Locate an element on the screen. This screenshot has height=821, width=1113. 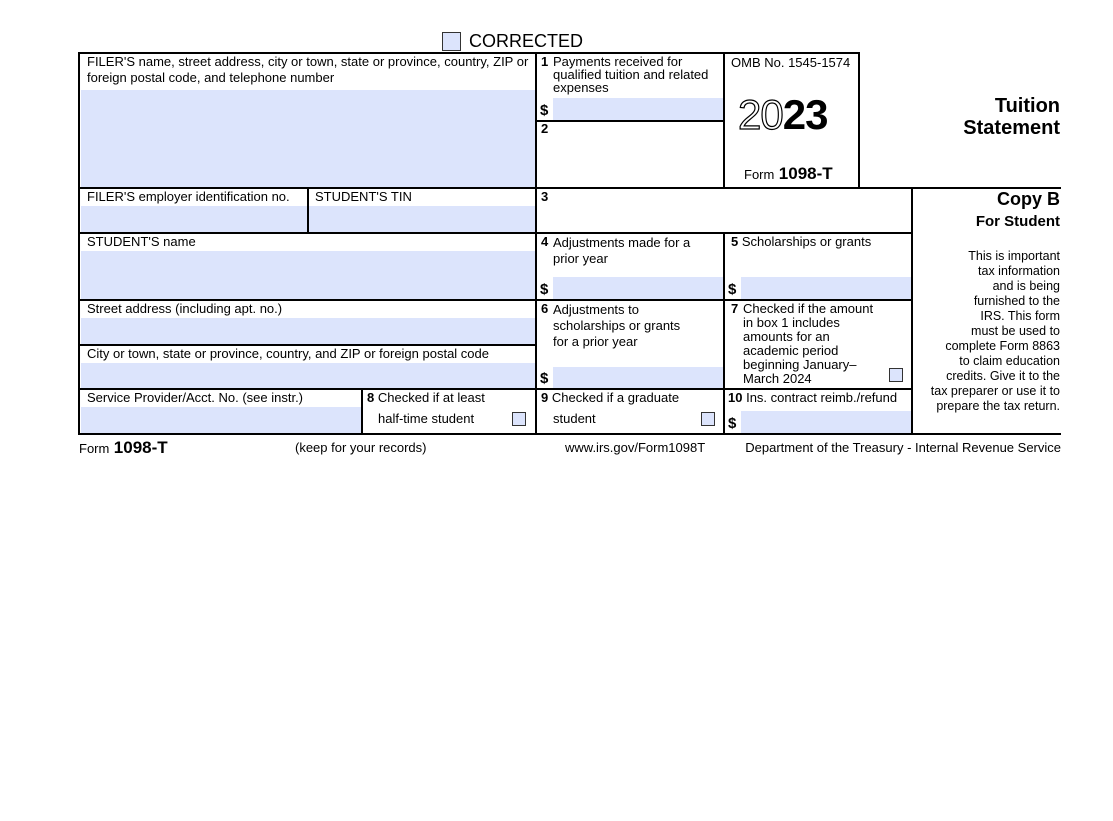
copy-title: Copy B is located at coordinates (1028, 199).